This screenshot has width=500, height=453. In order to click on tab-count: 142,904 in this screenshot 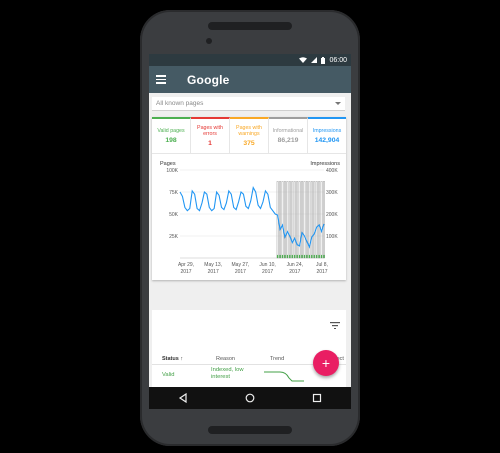, I will do `click(327, 140)`.